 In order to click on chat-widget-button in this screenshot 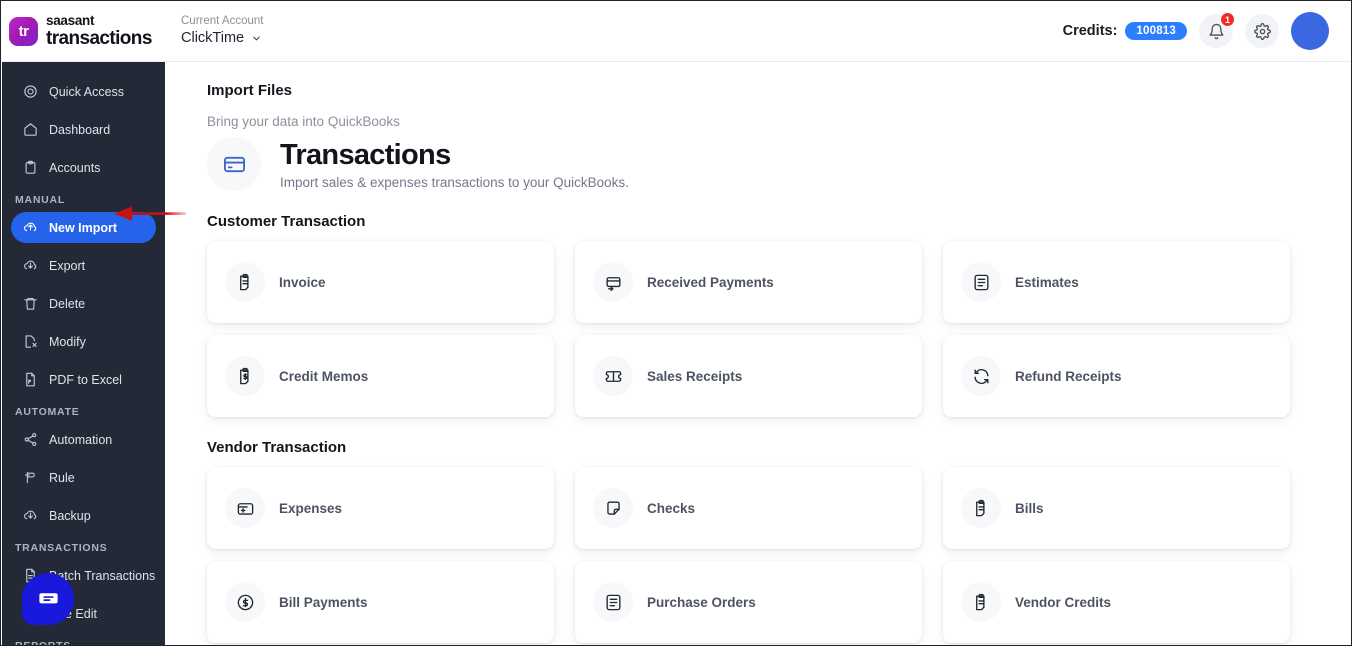, I will do `click(48, 599)`.